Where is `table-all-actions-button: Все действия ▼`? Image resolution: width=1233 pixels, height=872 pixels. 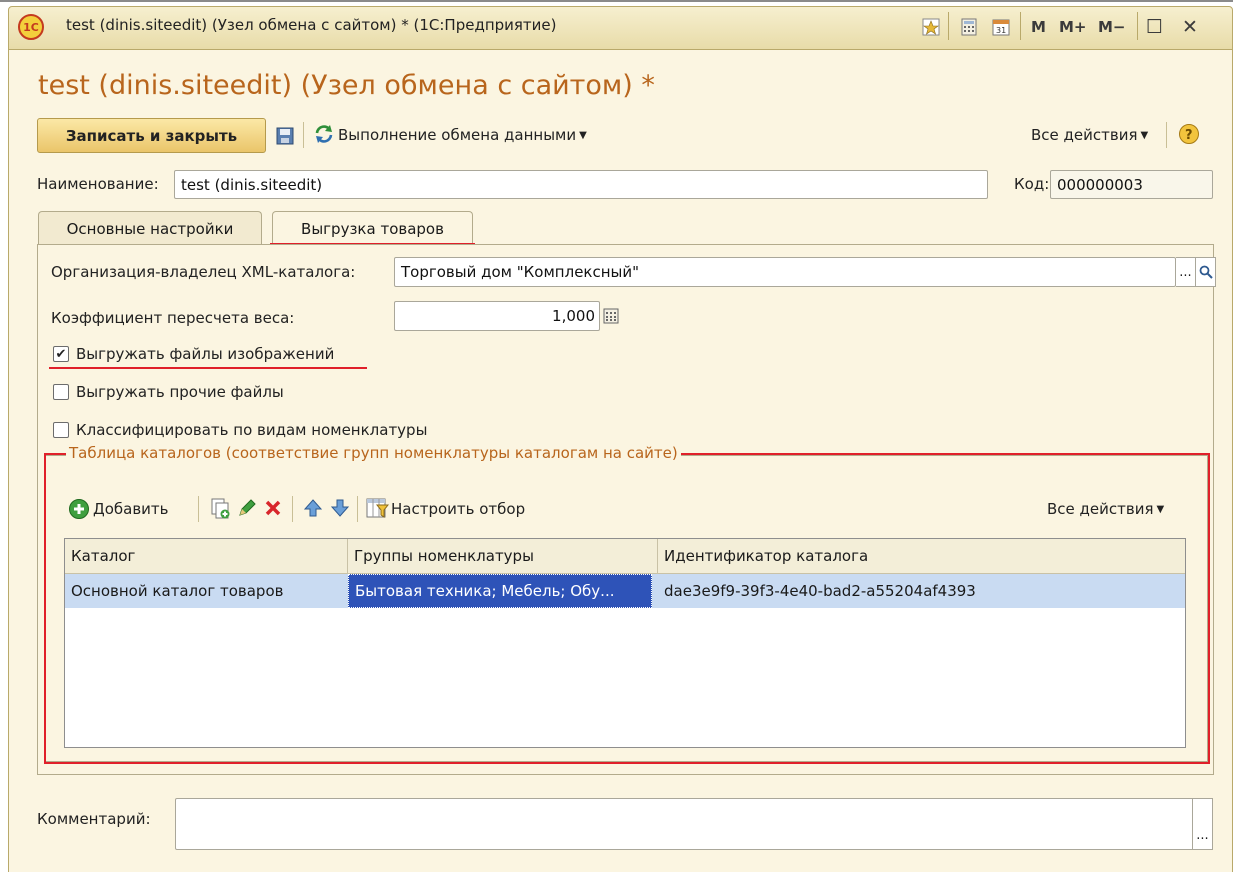 table-all-actions-button: Все действия ▼ is located at coordinates (1105, 509).